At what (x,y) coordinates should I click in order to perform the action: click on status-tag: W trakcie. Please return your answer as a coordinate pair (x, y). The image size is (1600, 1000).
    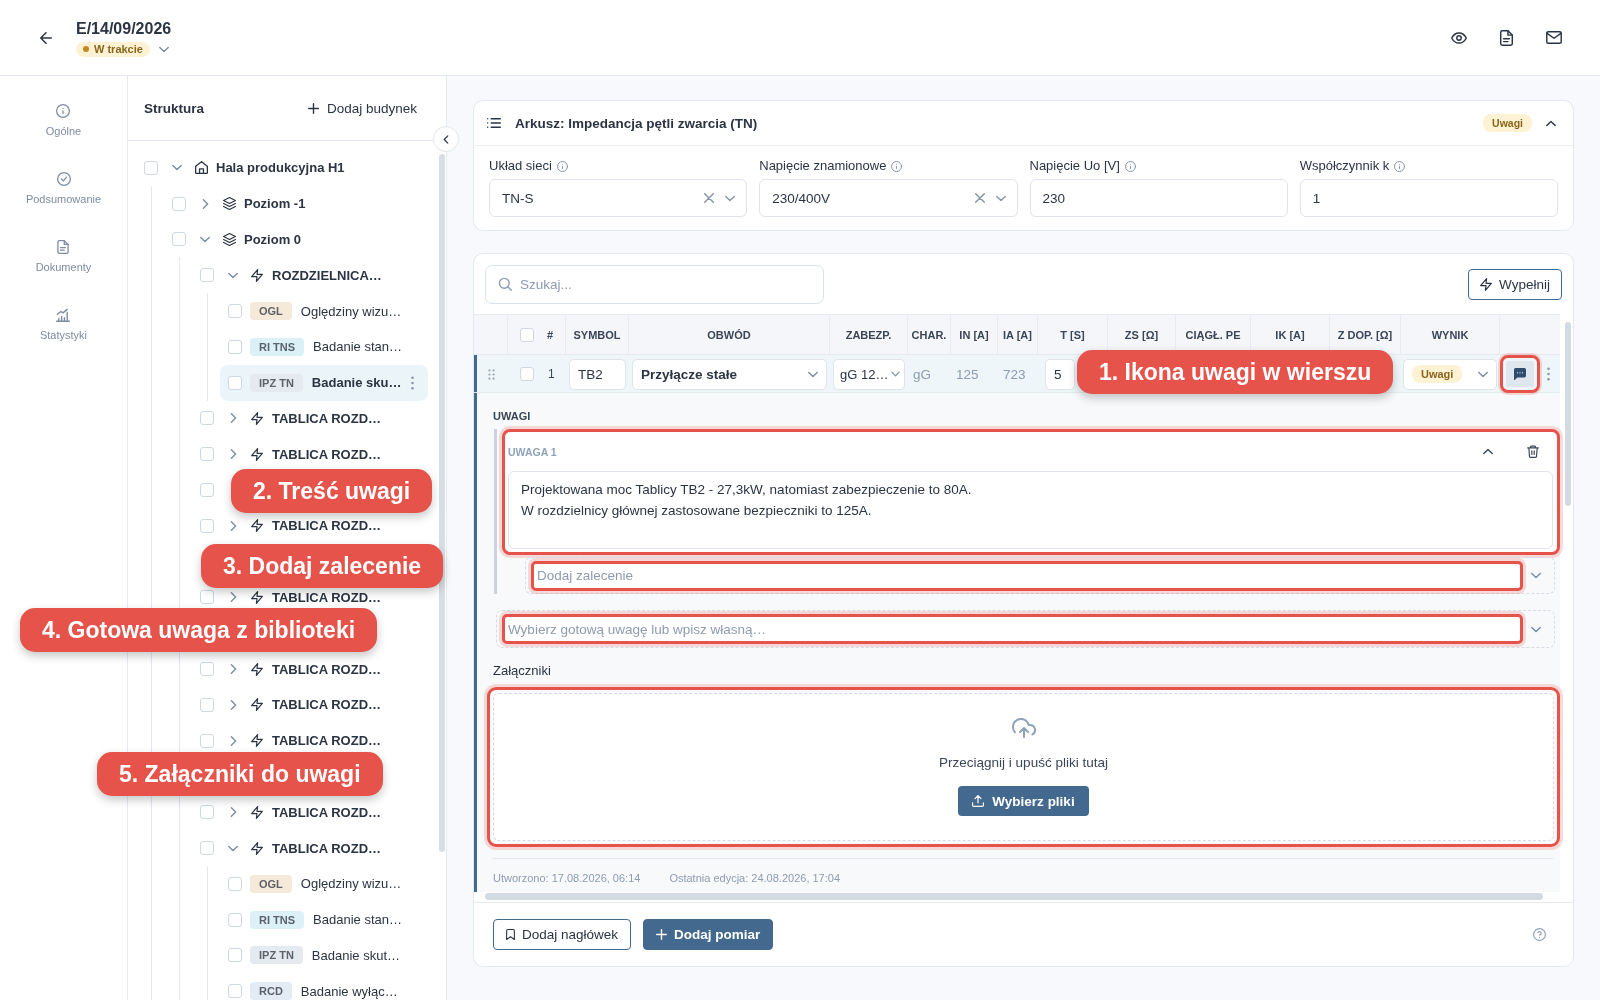
    Looking at the image, I should click on (113, 49).